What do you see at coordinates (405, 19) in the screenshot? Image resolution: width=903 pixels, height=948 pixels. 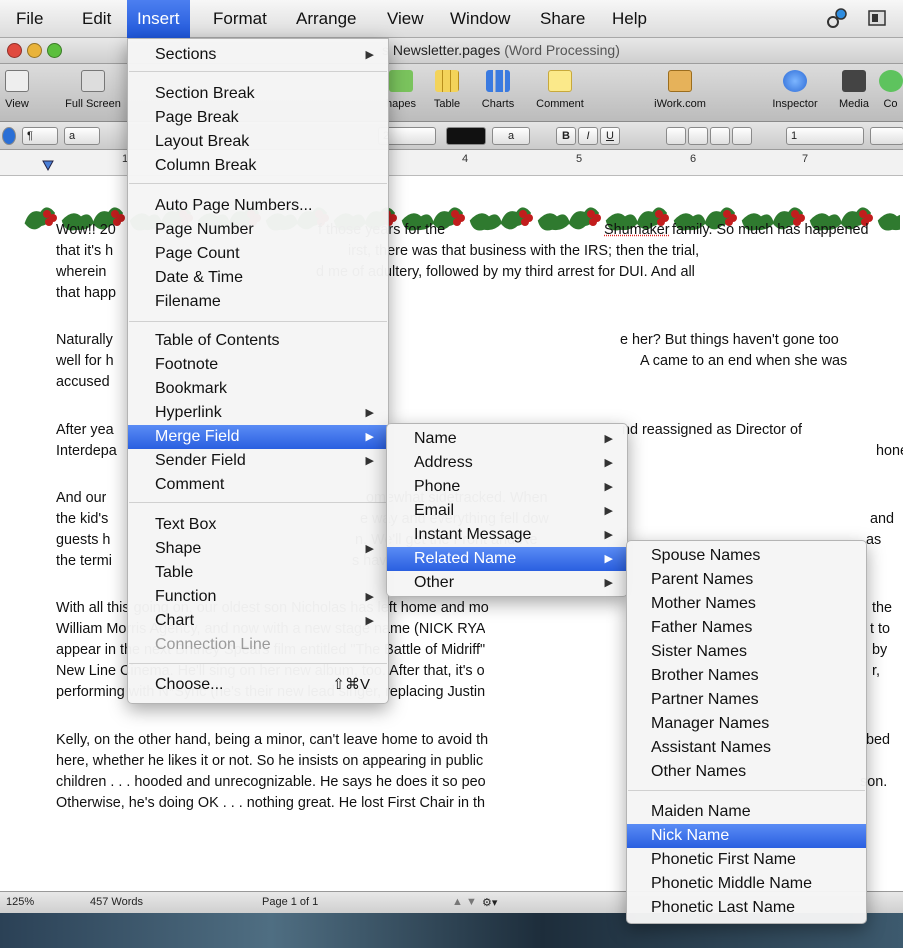 I see `menu-view: View` at bounding box center [405, 19].